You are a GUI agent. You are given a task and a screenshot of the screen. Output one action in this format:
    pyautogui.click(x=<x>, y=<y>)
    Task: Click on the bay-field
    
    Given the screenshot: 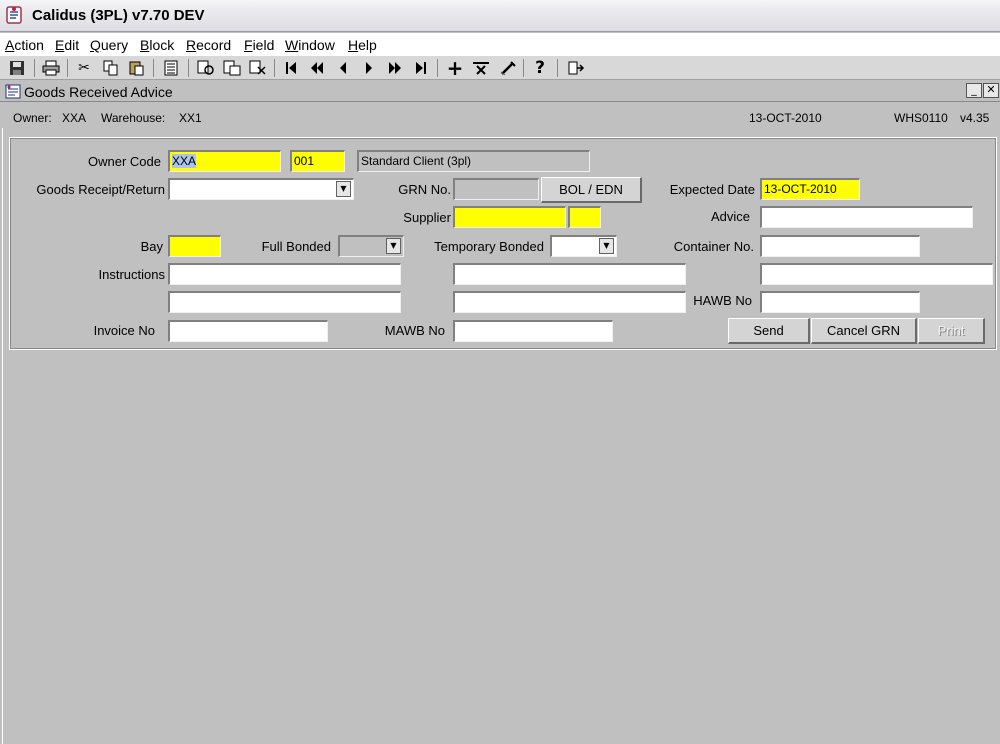 What is the action you would take?
    pyautogui.click(x=194, y=246)
    